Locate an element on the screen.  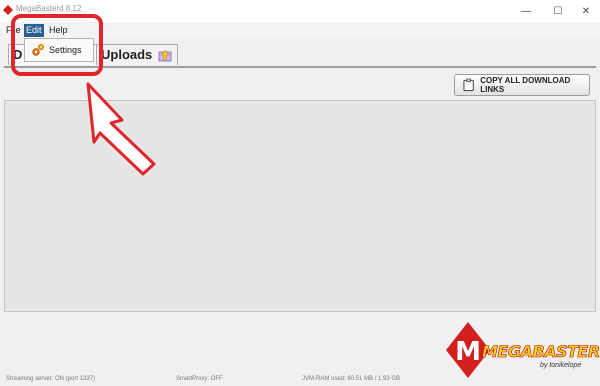
status-streaming: Streaming server: ON (port 1337) is located at coordinates (51, 379).